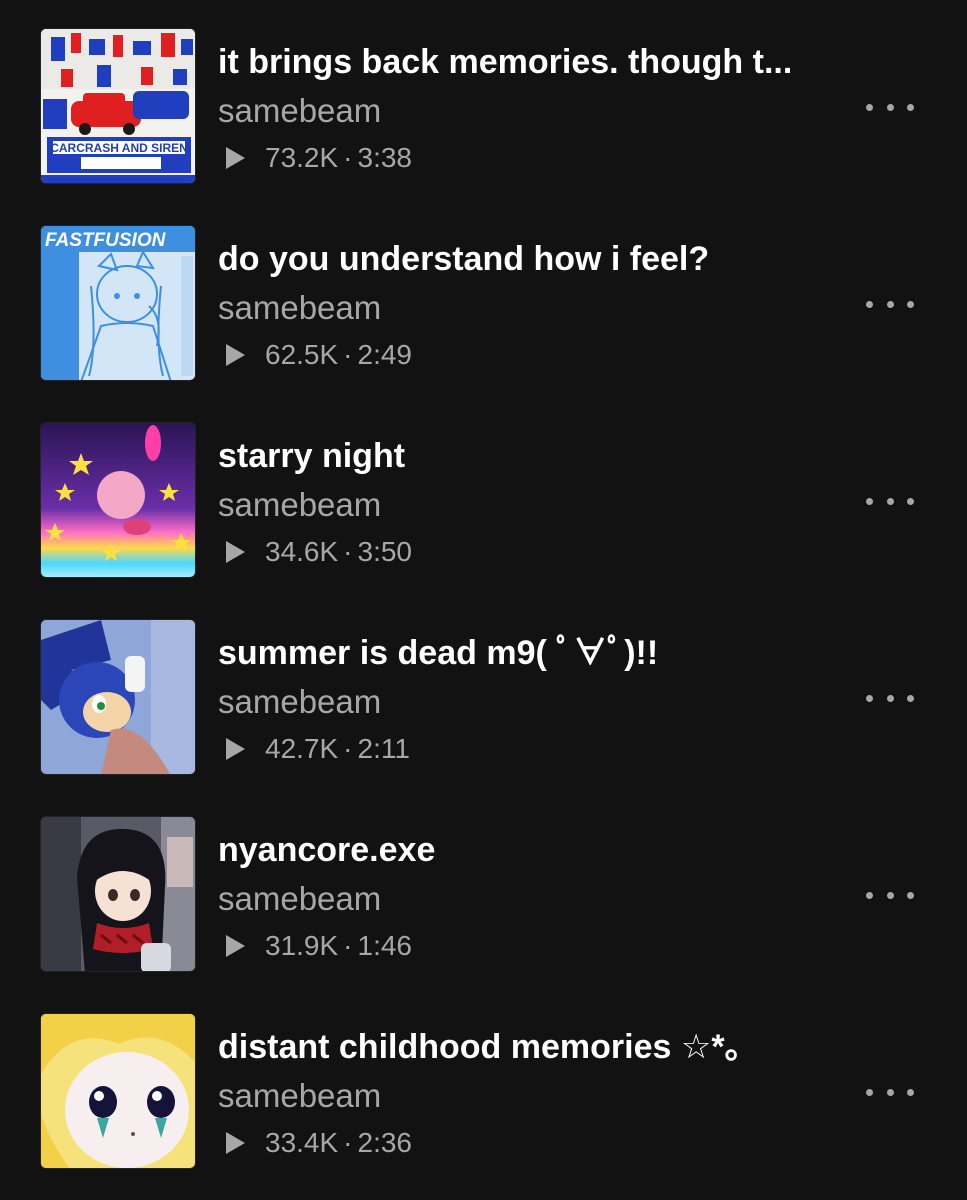 The height and width of the screenshot is (1200, 967). What do you see at coordinates (528, 653) in the screenshot?
I see `track-title: summer is dead m9( ﾟ∀ﾟ)!!` at bounding box center [528, 653].